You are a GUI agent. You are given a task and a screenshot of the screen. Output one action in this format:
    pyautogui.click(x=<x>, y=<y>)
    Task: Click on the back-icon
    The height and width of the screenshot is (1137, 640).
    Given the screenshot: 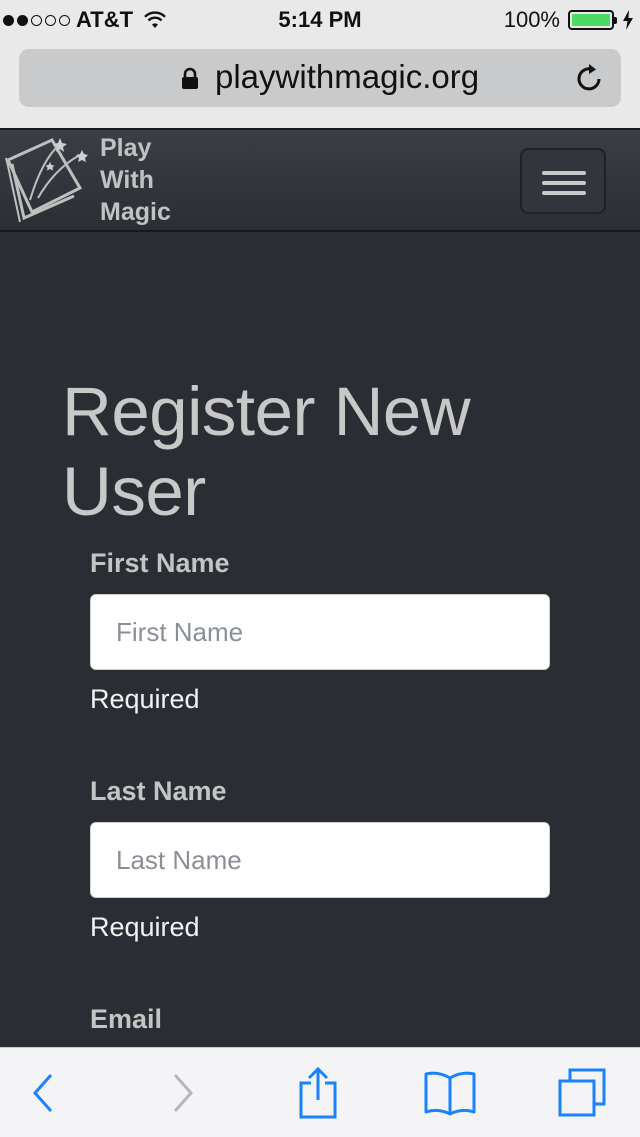 What is the action you would take?
    pyautogui.click(x=42, y=1093)
    